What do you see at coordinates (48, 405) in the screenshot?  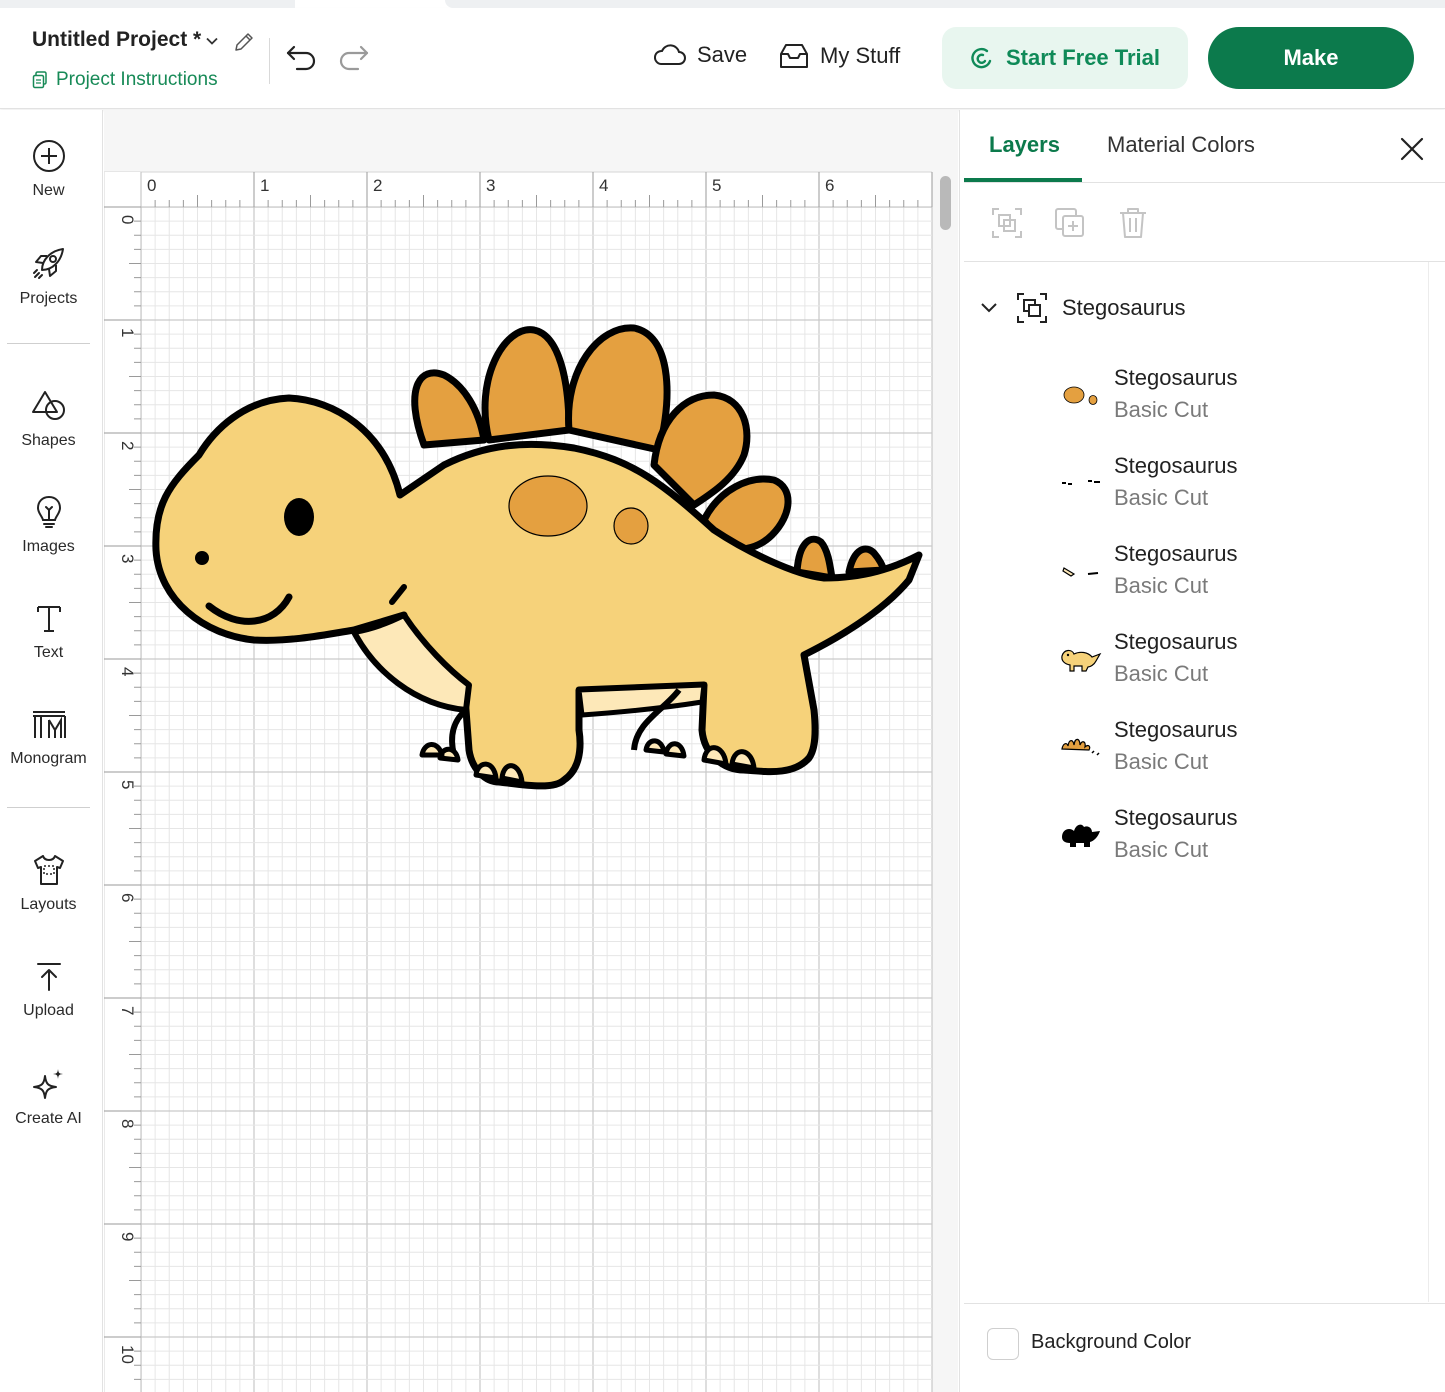 I see `shapes-icon` at bounding box center [48, 405].